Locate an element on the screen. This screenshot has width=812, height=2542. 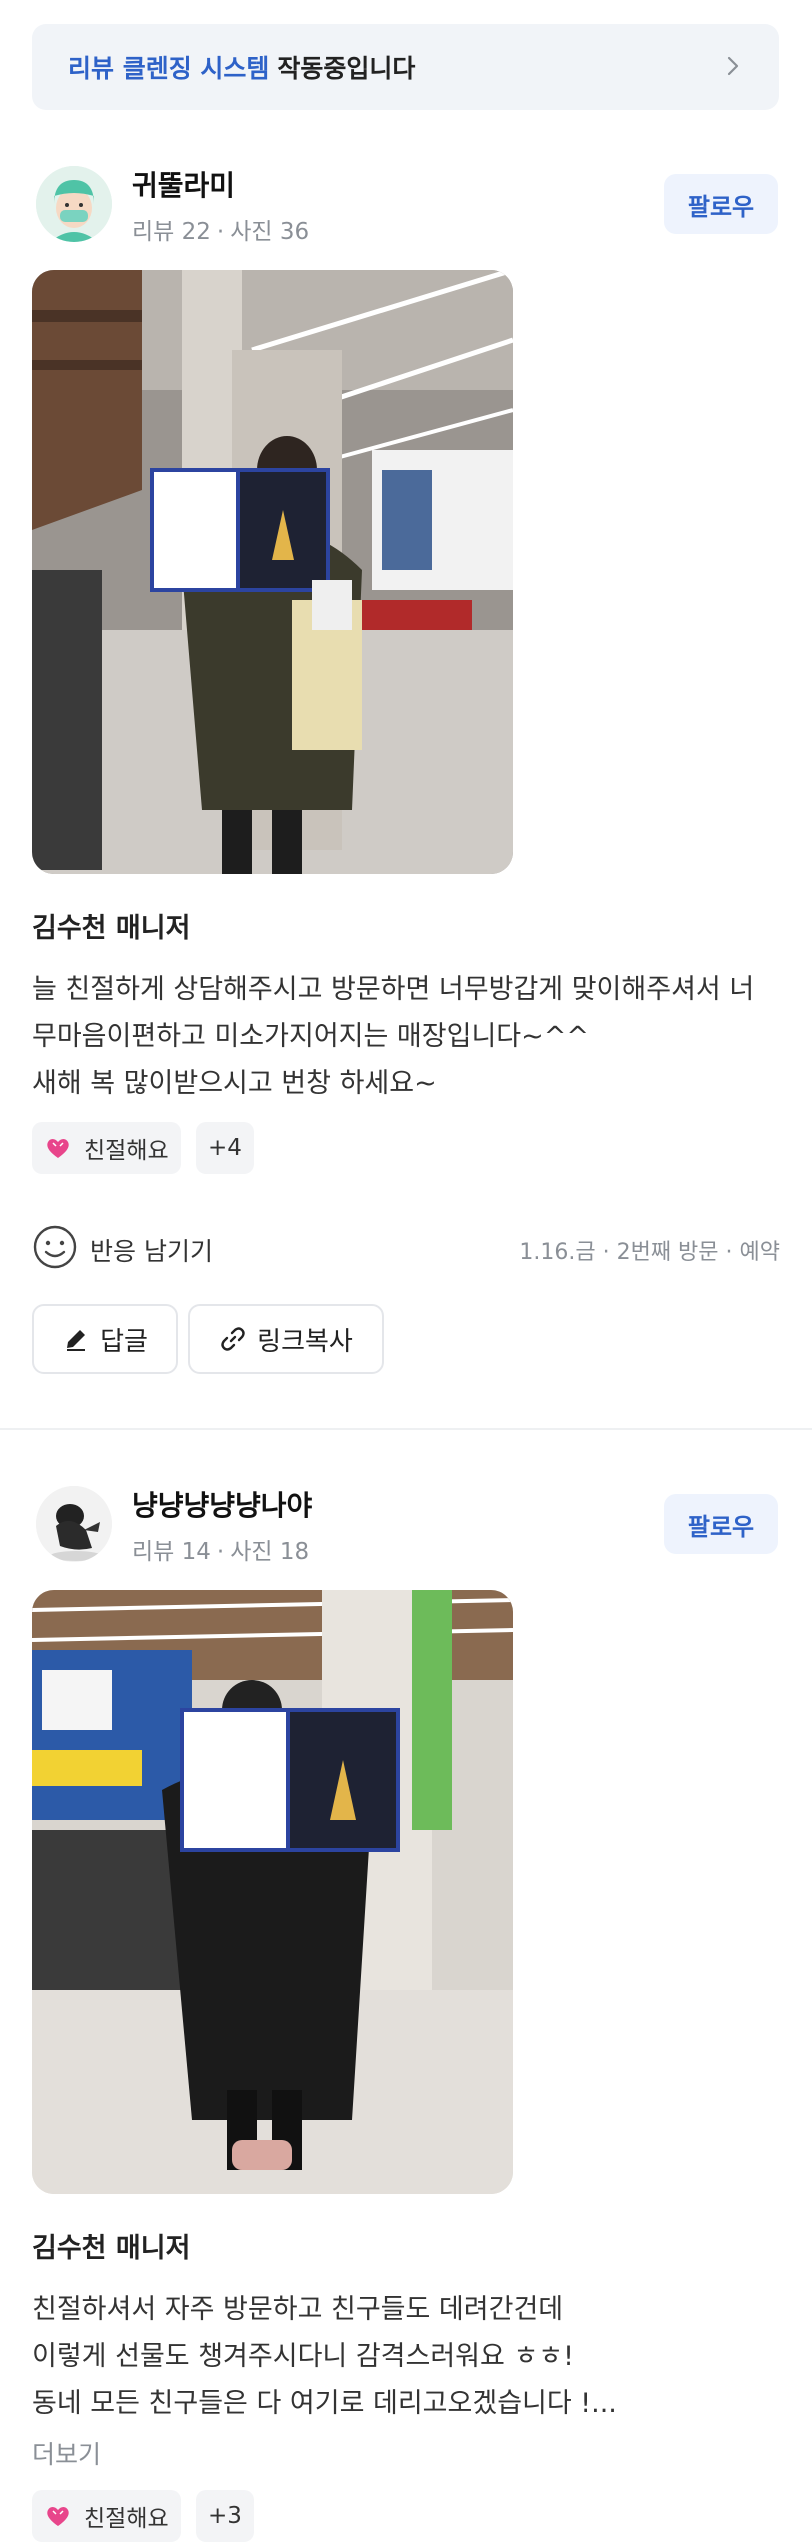
review-divider is located at coordinates (406, 1429).